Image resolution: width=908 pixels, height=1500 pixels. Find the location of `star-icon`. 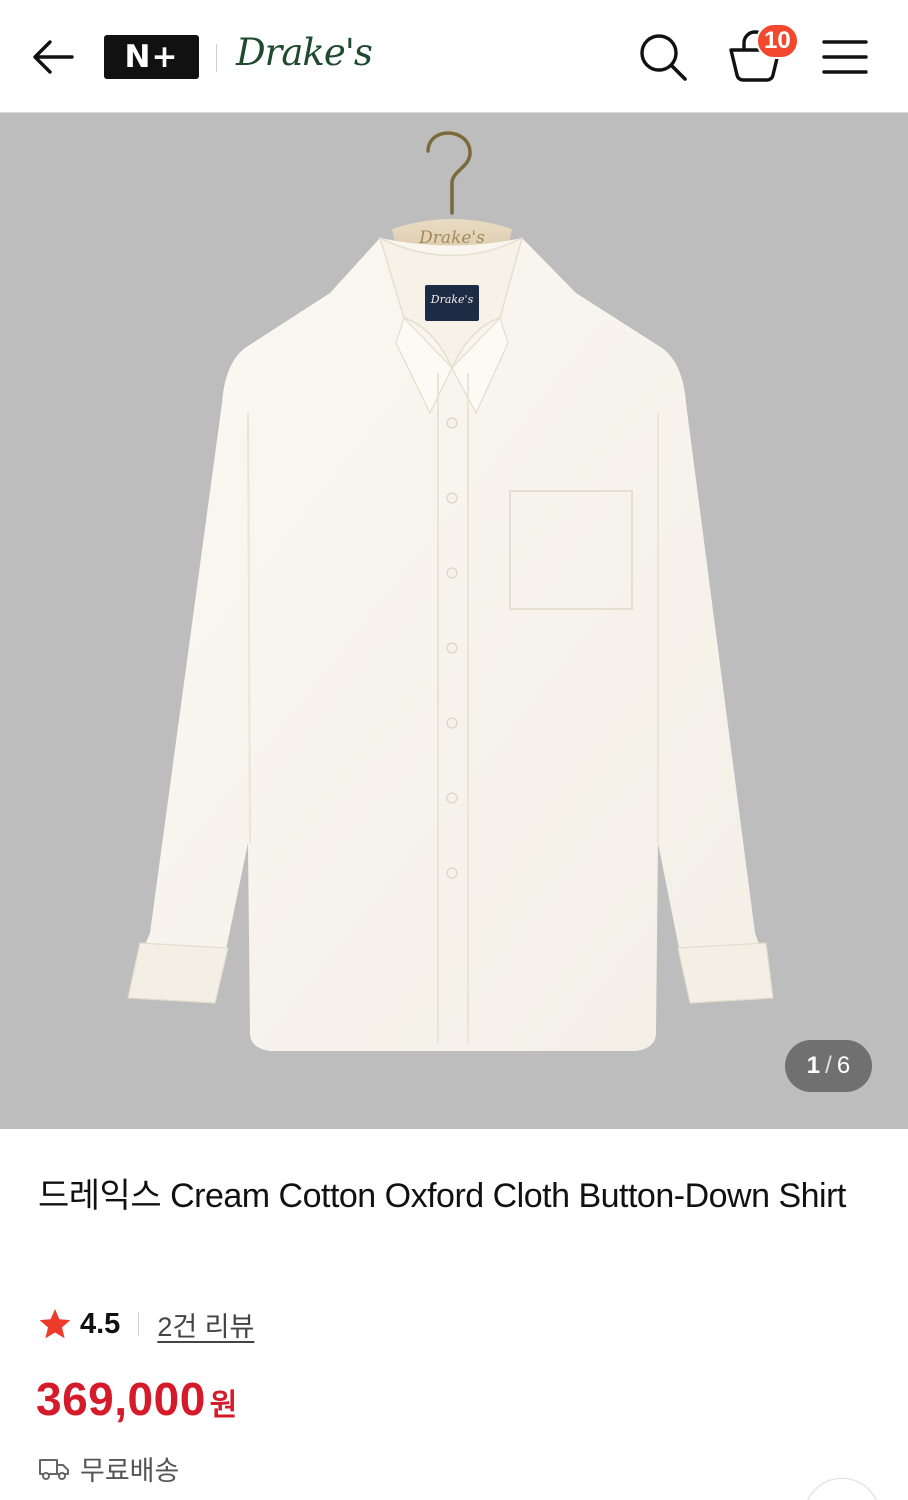

star-icon is located at coordinates (55, 1324).